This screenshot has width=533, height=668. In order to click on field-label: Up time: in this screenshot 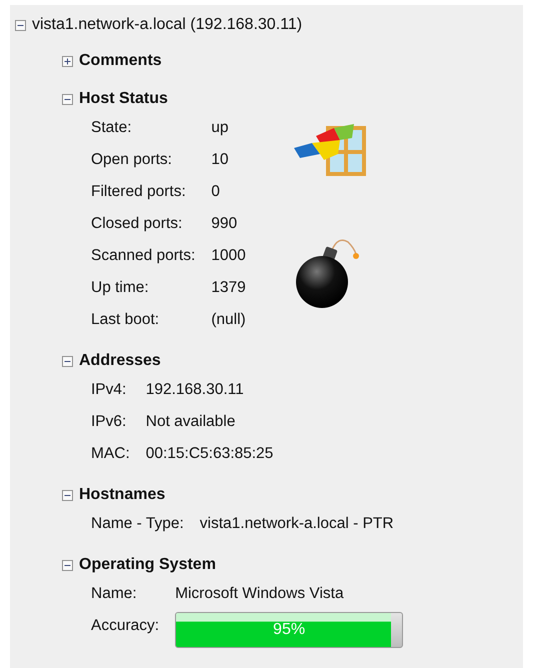, I will do `click(120, 288)`.